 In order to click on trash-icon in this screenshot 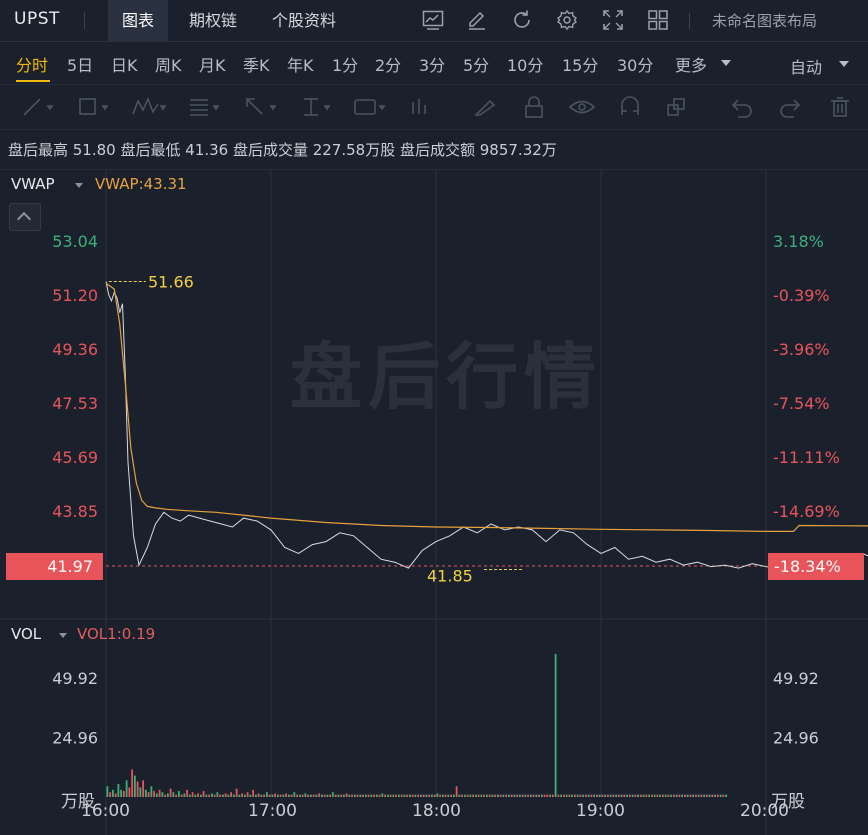, I will do `click(840, 107)`.